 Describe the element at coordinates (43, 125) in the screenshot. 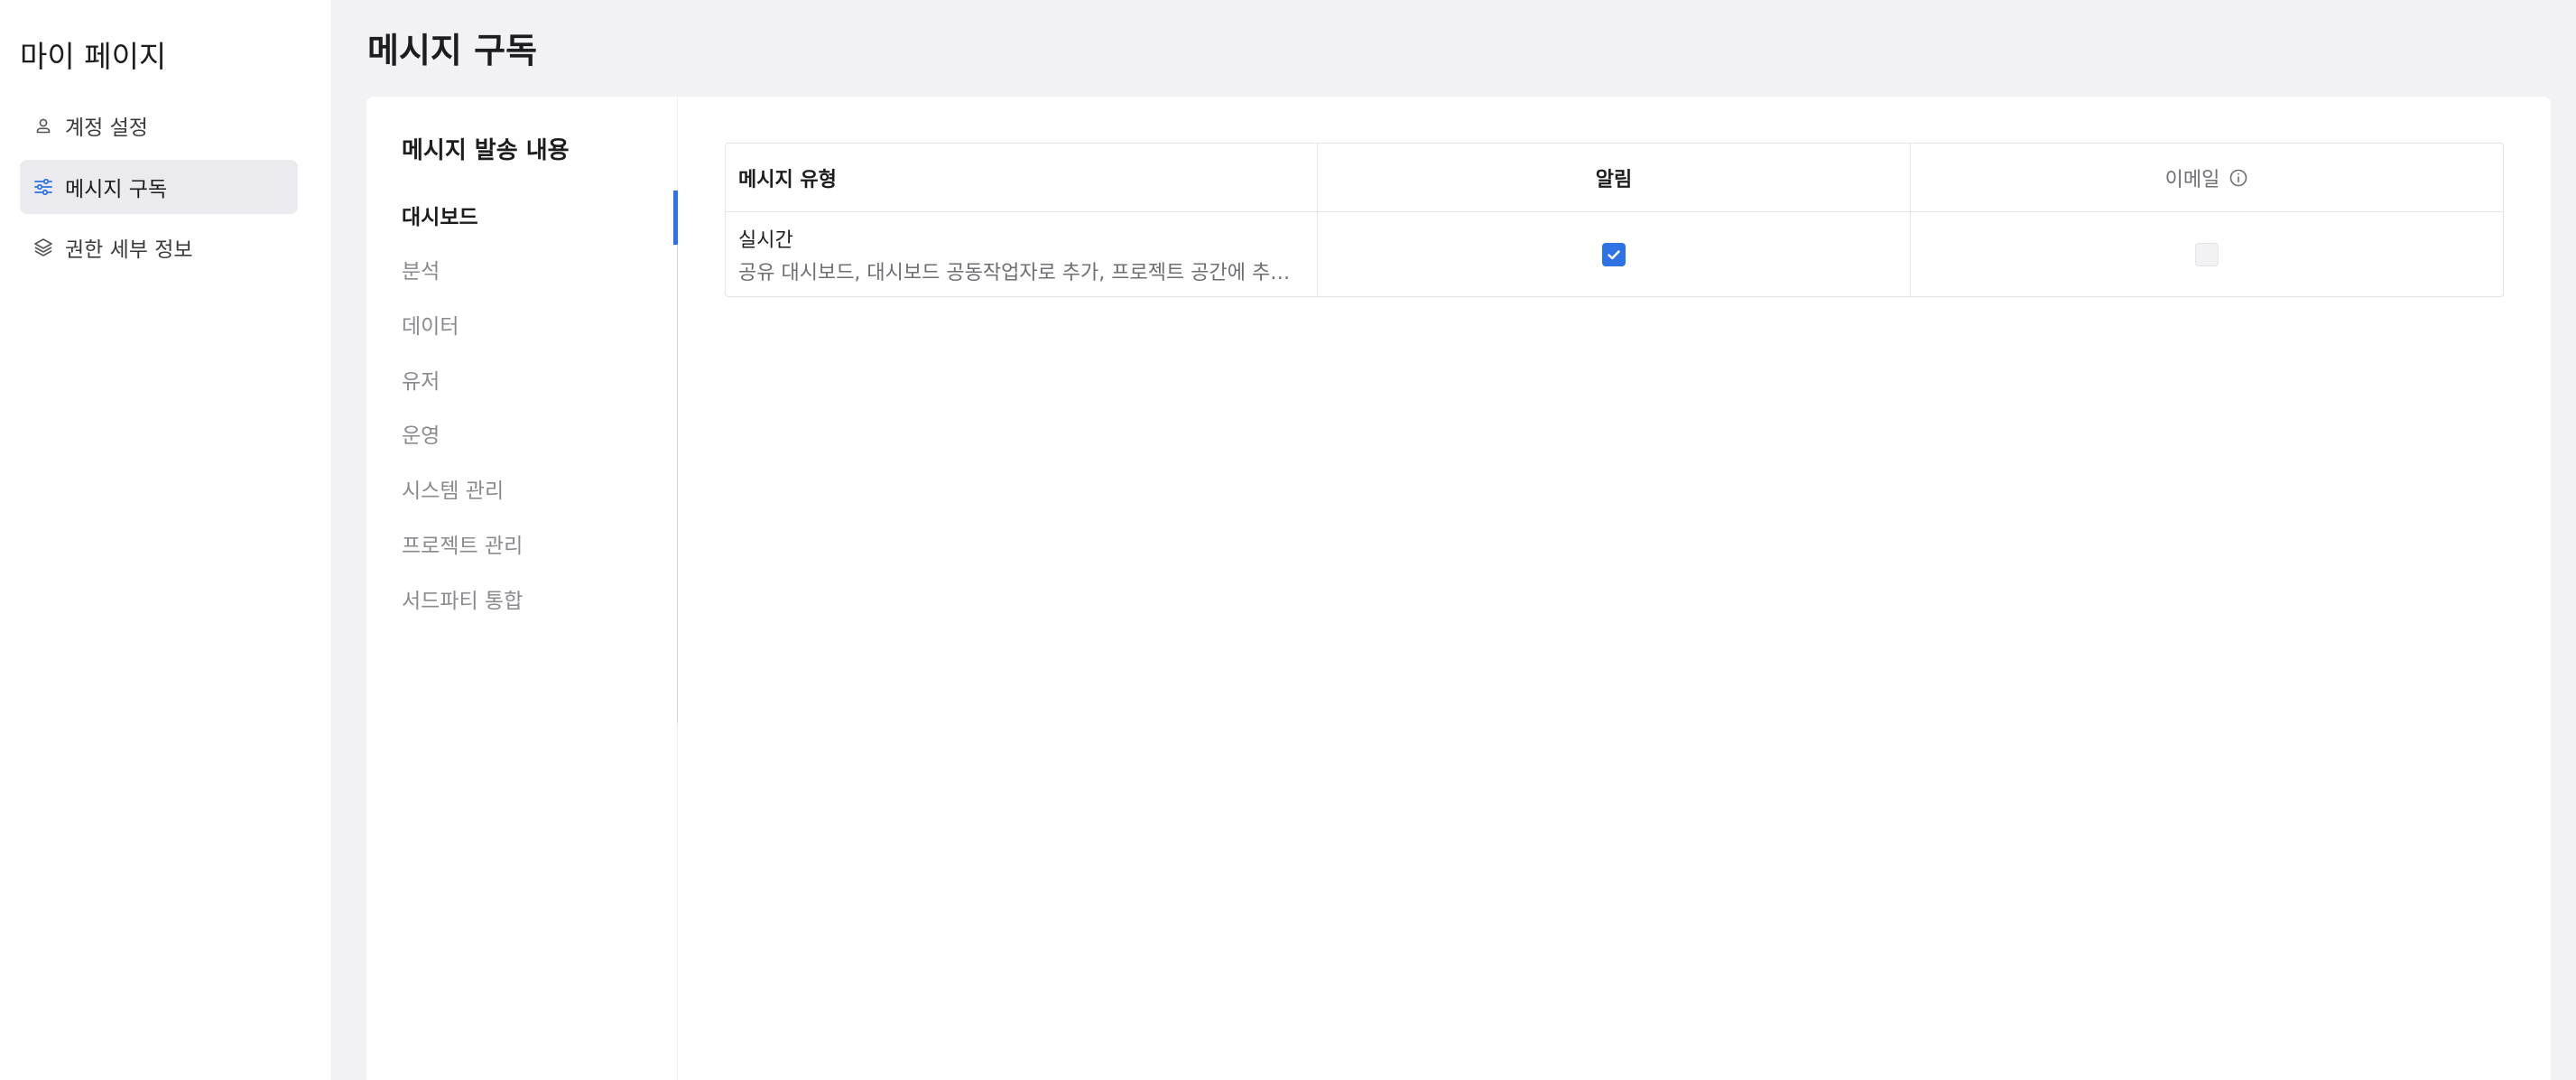

I see `user-icon` at that location.